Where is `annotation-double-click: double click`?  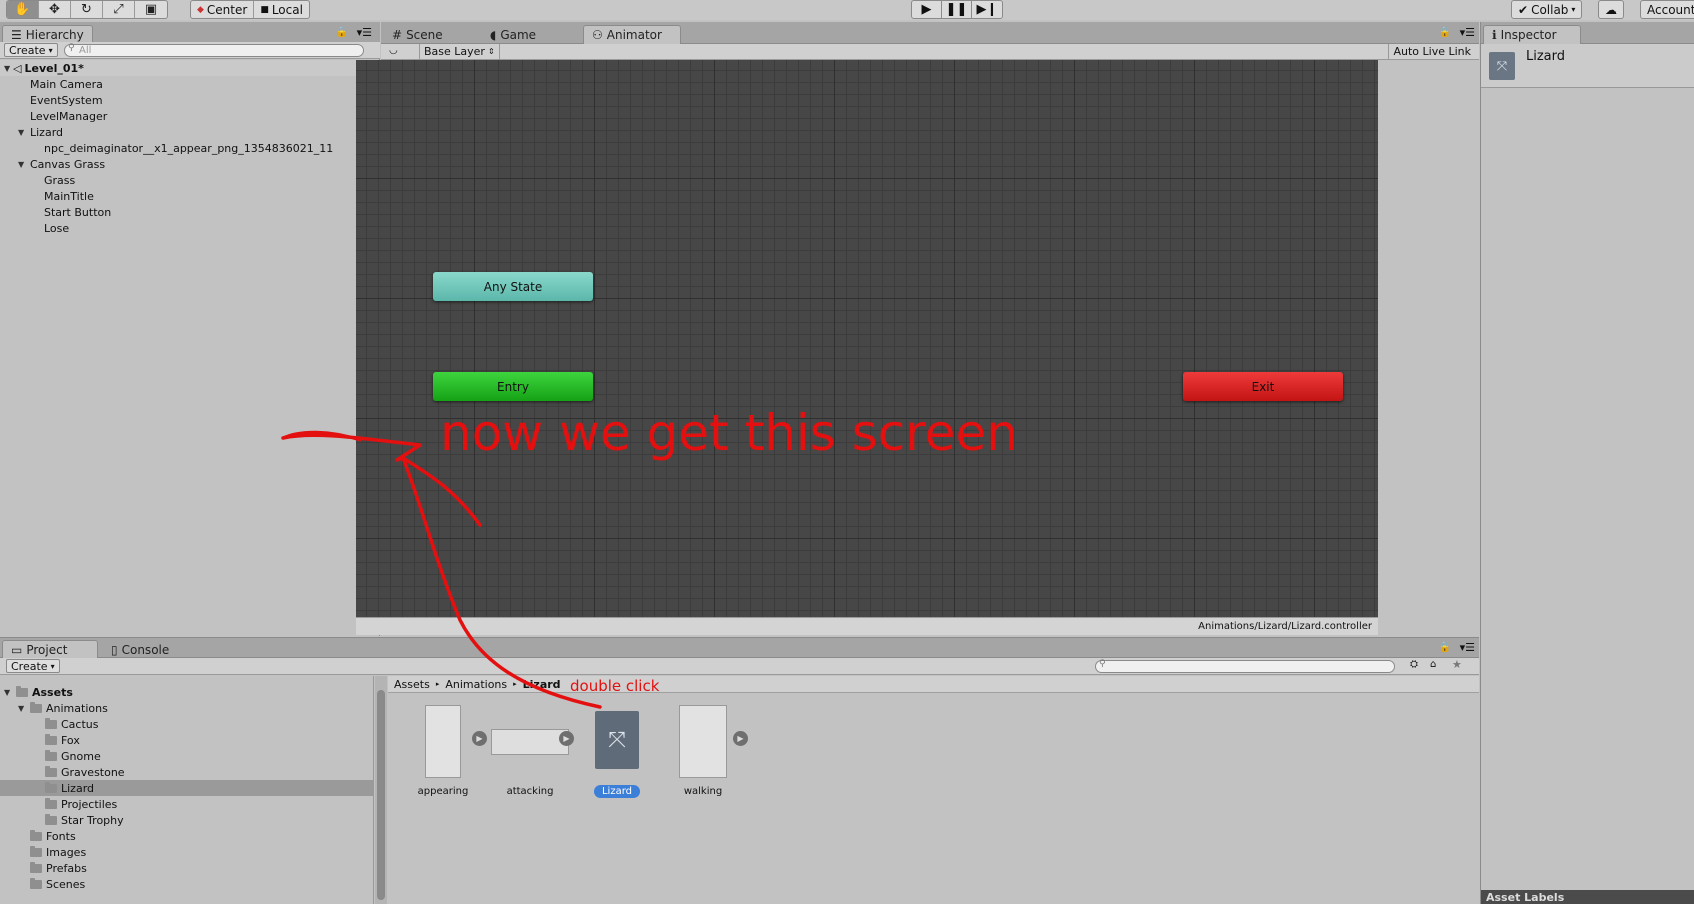
annotation-double-click: double click is located at coordinates (615, 686).